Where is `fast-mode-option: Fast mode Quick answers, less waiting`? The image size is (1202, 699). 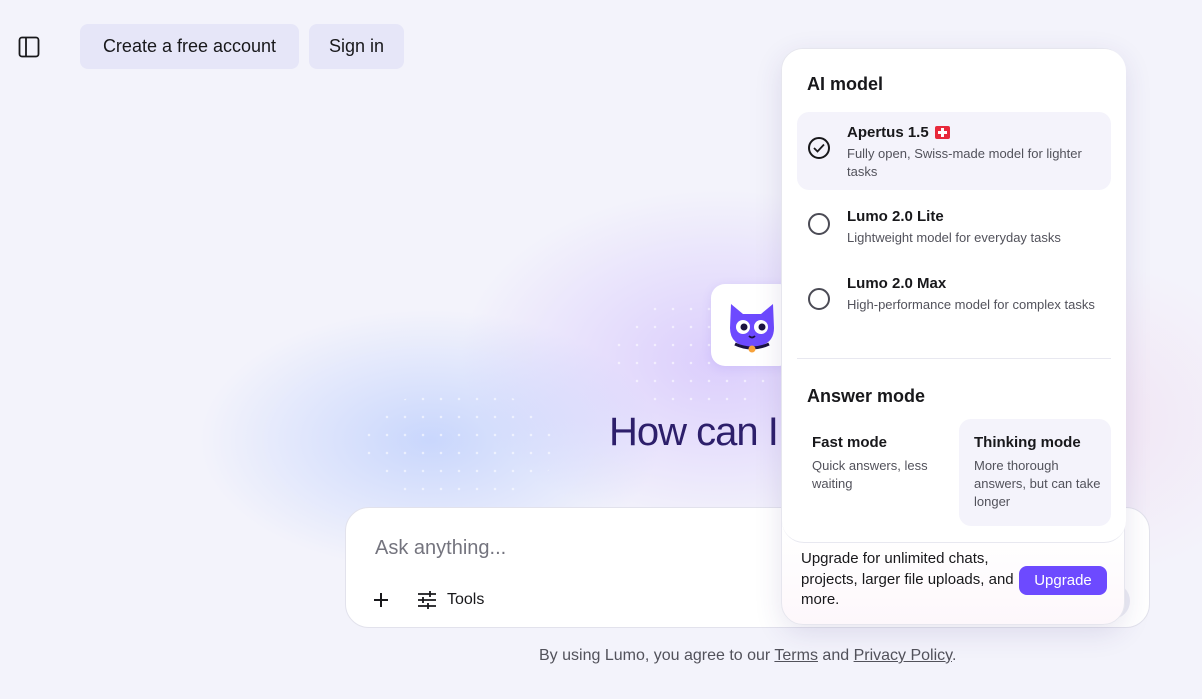 fast-mode-option: Fast mode Quick answers, less waiting is located at coordinates (873, 472).